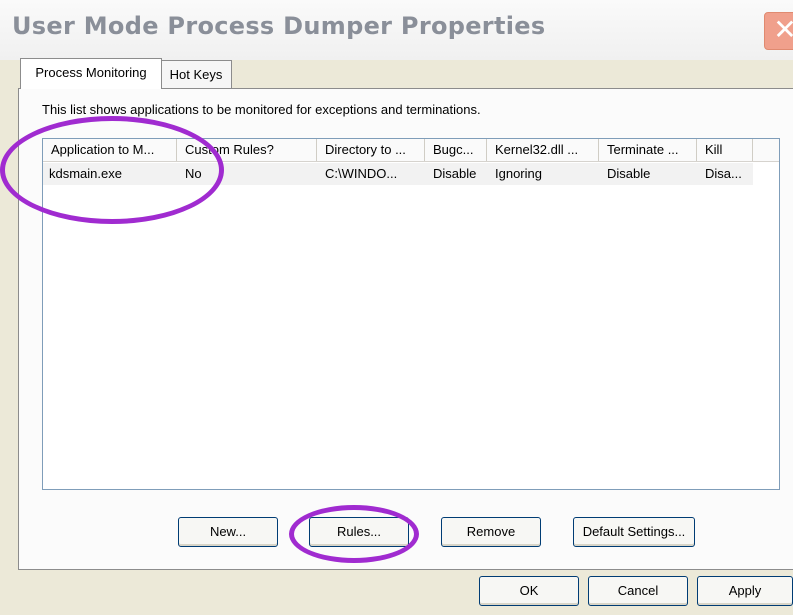 The image size is (793, 615). What do you see at coordinates (529, 591) in the screenshot?
I see `ok-button: OK` at bounding box center [529, 591].